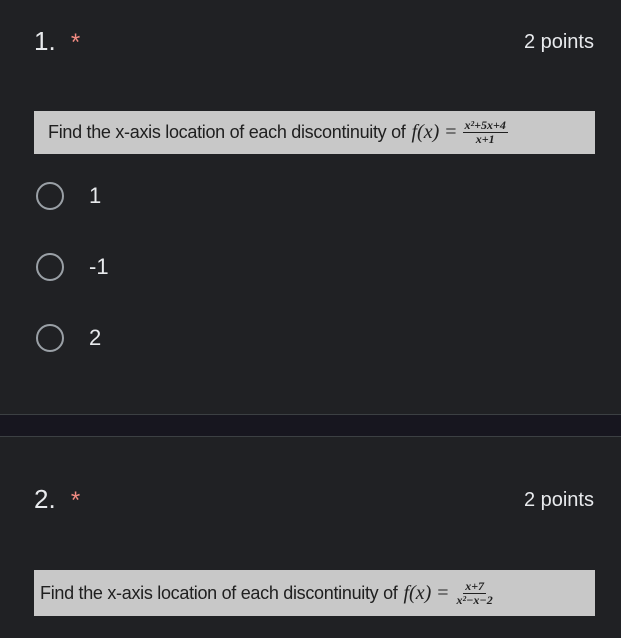 This screenshot has width=621, height=638. Describe the element at coordinates (485, 125) in the screenshot. I see `fraction-numerator: x²+5x+4` at that location.